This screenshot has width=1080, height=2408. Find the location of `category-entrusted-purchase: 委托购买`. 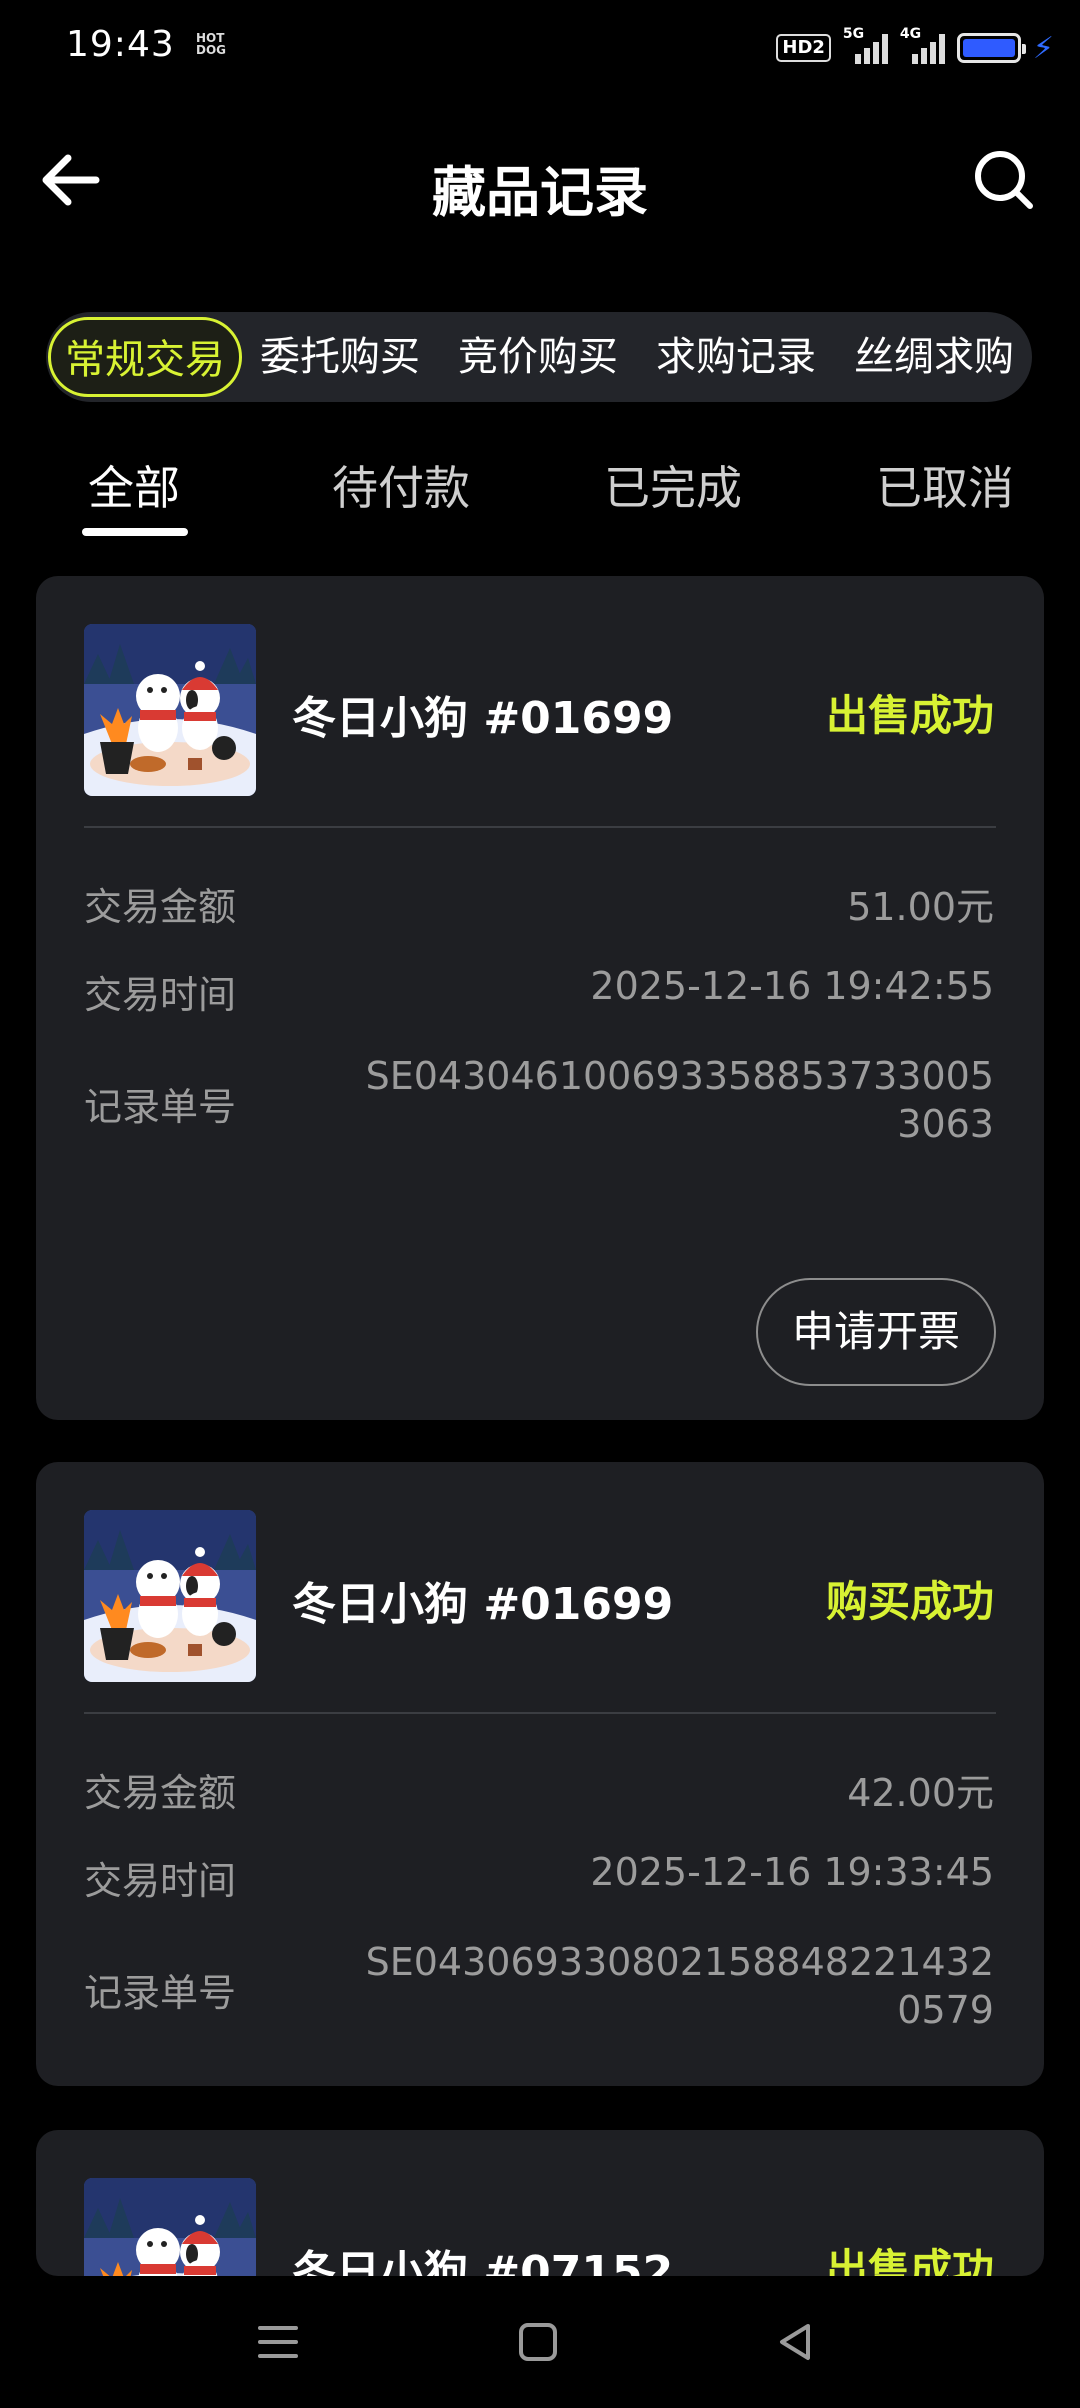

category-entrusted-purchase: 委托购买 is located at coordinates (340, 357).